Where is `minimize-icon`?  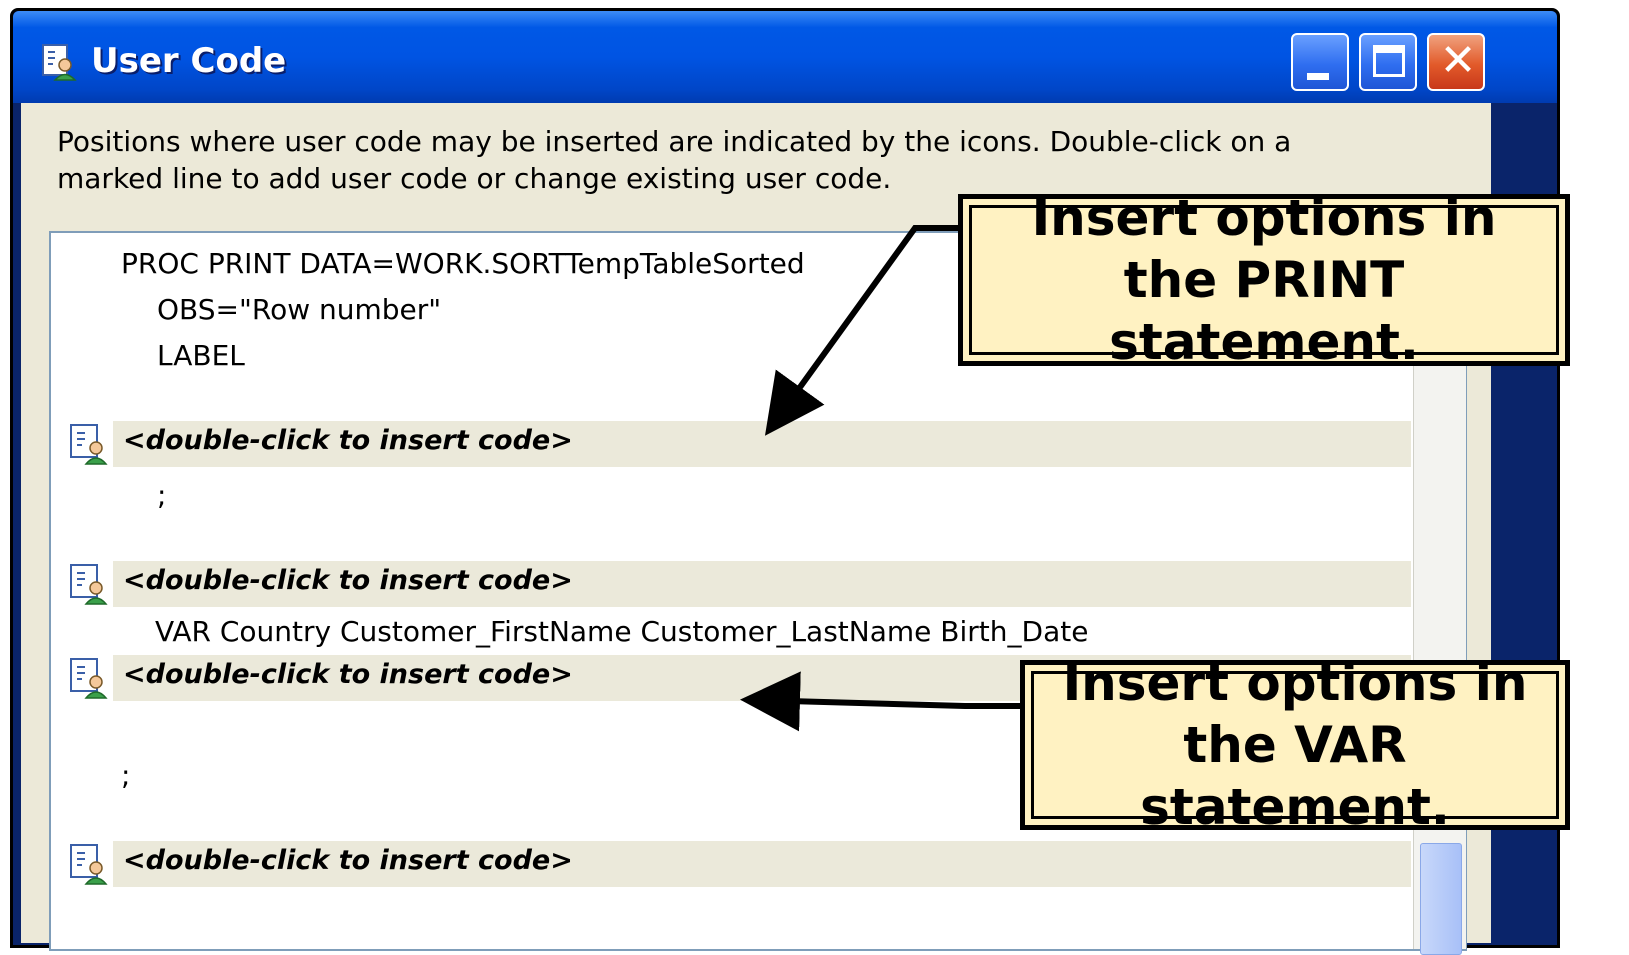
minimize-icon is located at coordinates (1318, 76).